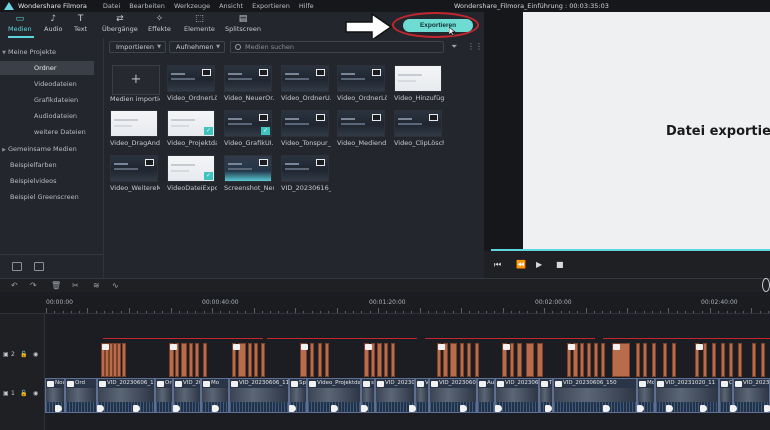 The height and width of the screenshot is (430, 770). I want to click on scissors-icon: ✂, so click(75, 285).